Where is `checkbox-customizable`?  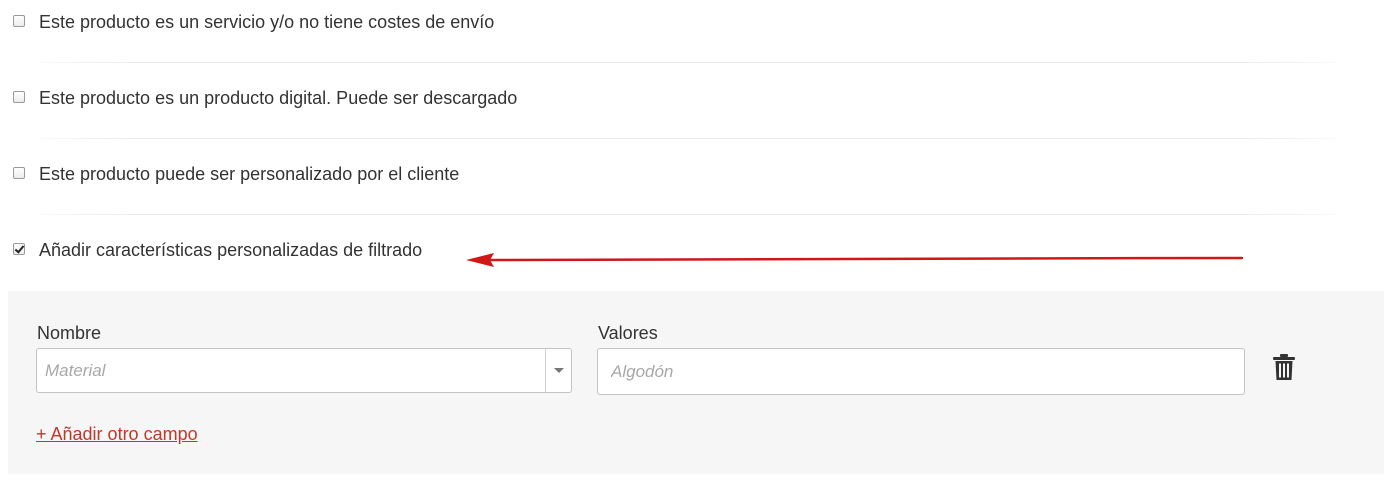
checkbox-customizable is located at coordinates (19, 173).